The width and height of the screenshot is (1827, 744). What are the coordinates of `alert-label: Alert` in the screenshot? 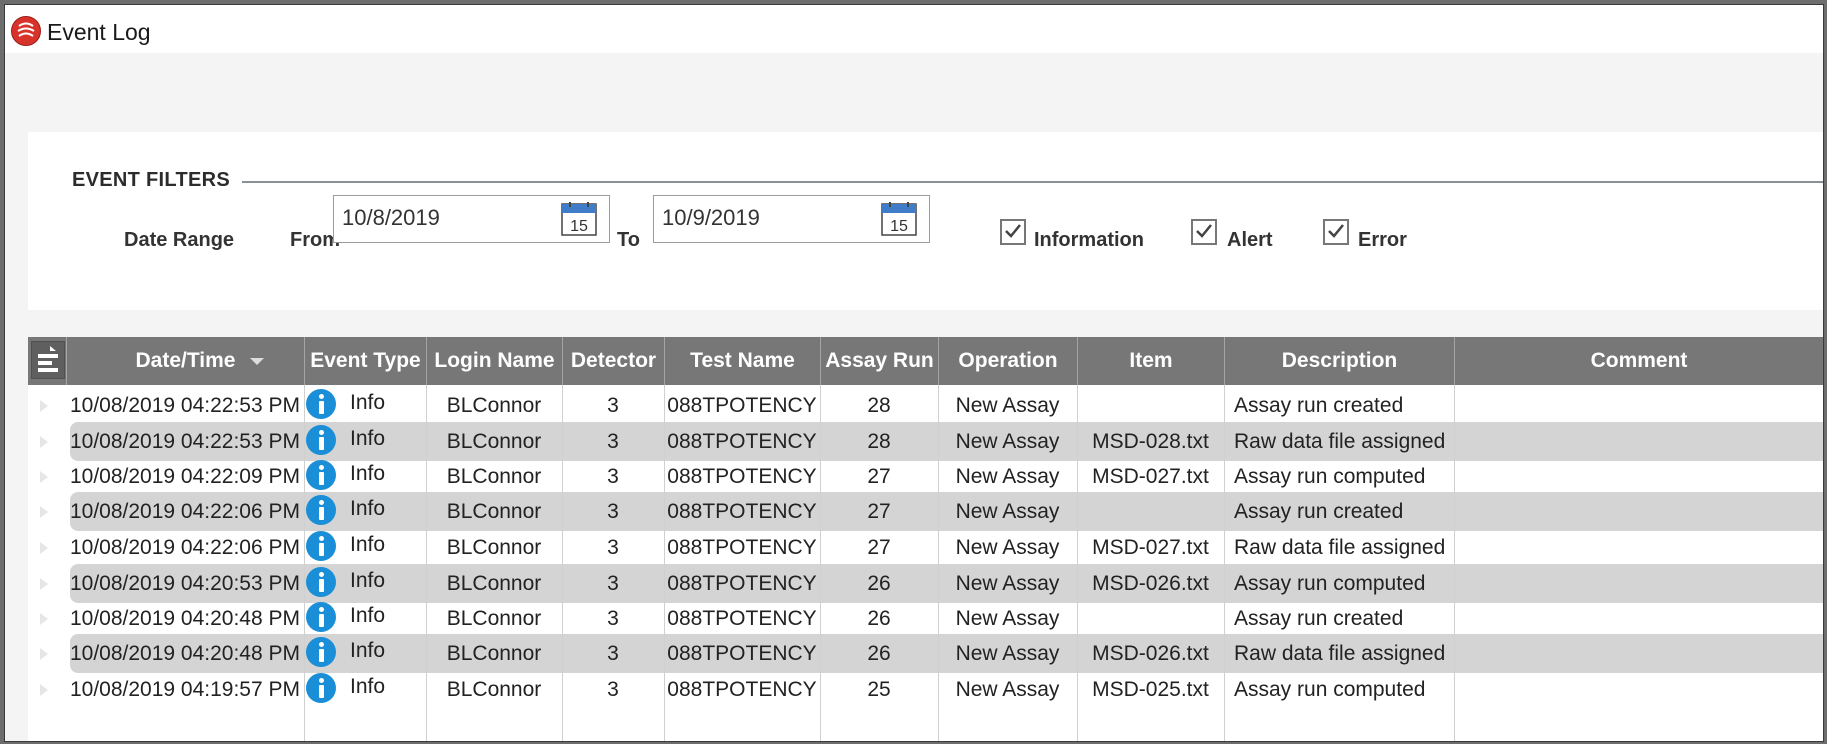 It's located at (1250, 240).